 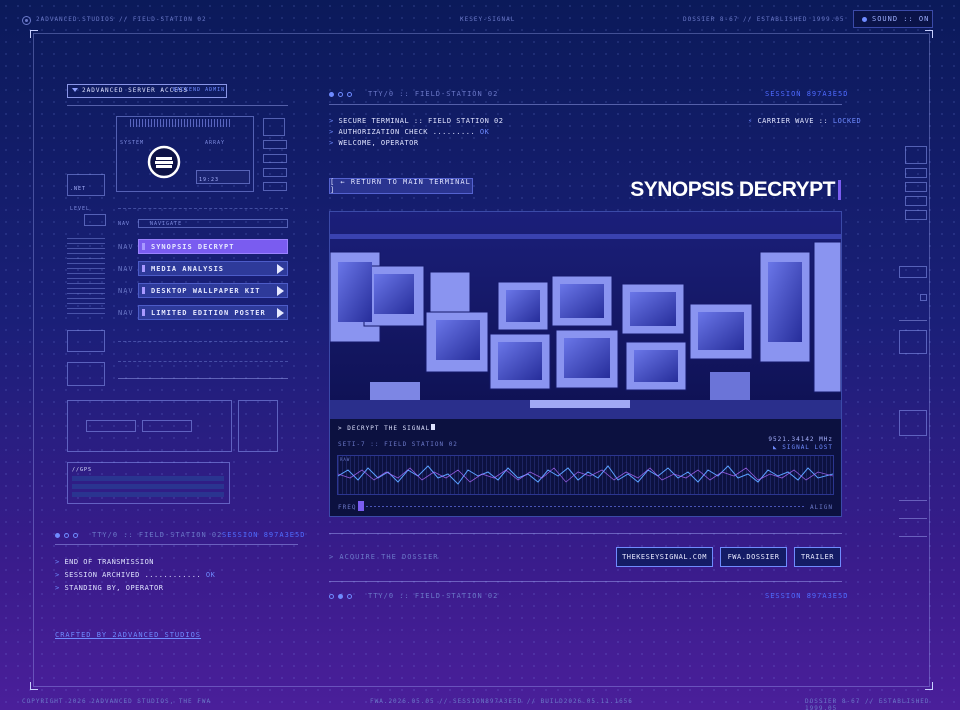 I want to click on status-ok: OK, so click(x=484, y=132).